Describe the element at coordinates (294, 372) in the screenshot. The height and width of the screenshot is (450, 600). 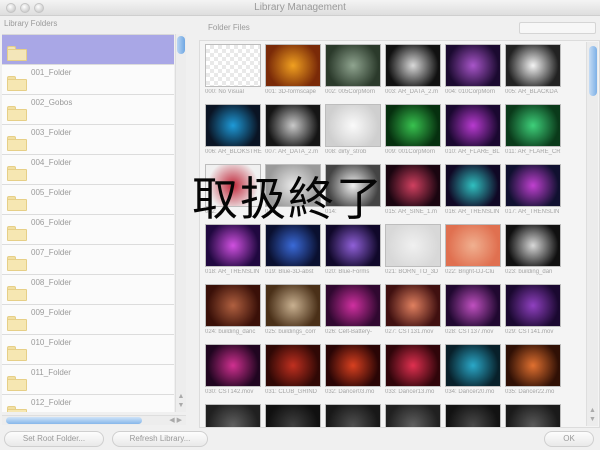
I see `media-thumbnail: 031: CLUB_GRIND` at that location.